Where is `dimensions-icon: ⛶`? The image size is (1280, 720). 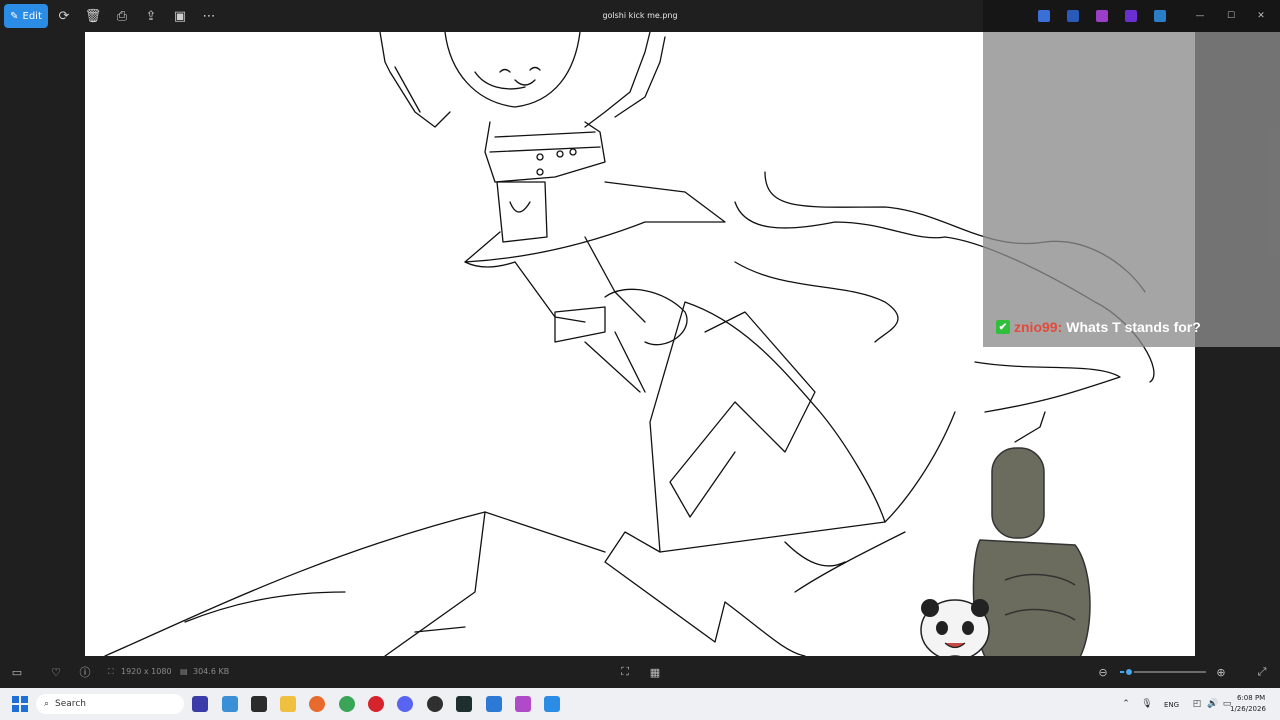 dimensions-icon: ⛶ is located at coordinates (111, 671).